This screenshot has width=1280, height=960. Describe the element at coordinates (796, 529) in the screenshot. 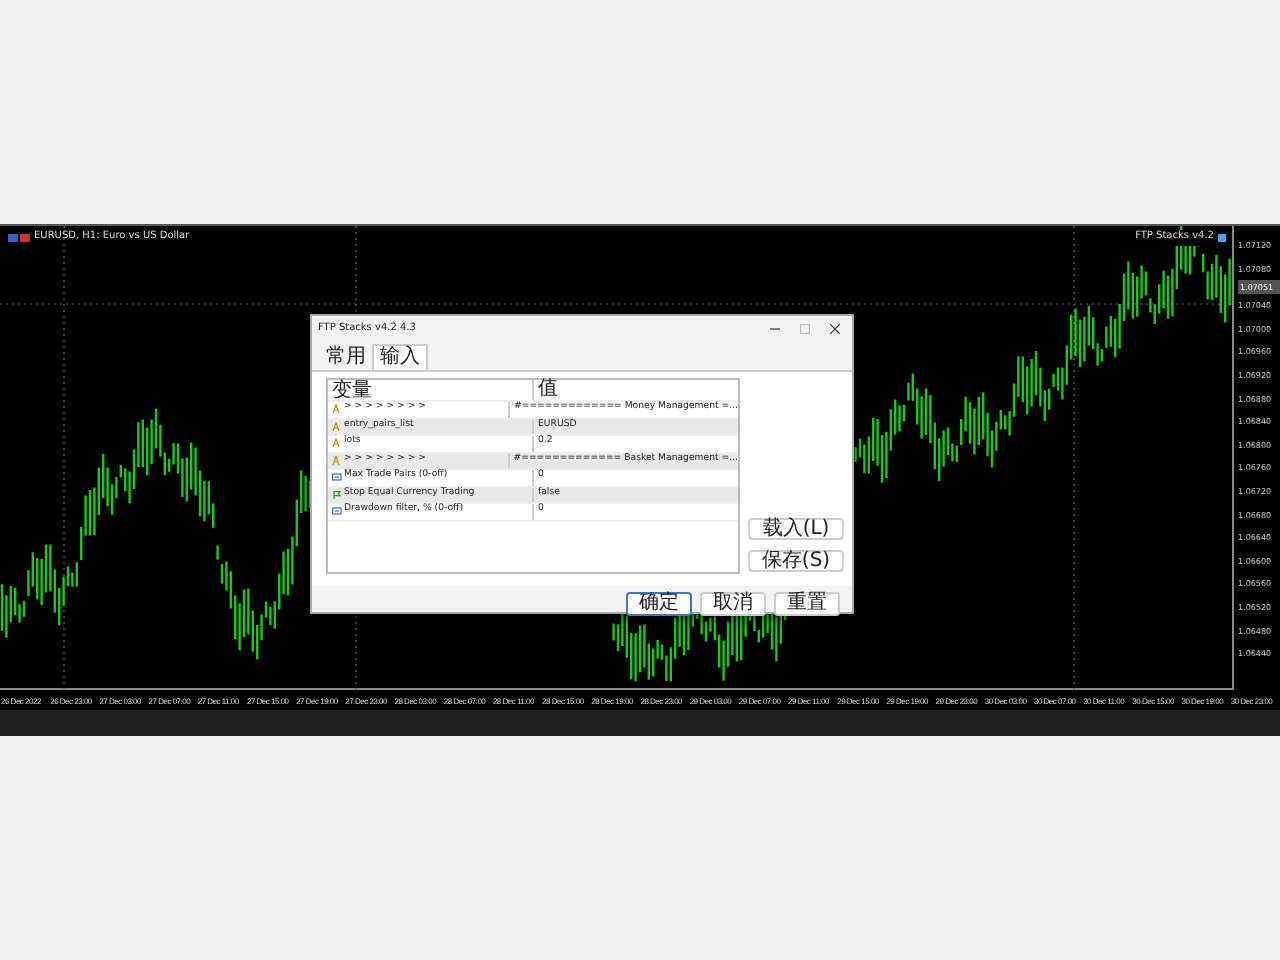

I see `dialog-button: 载入(L)` at that location.